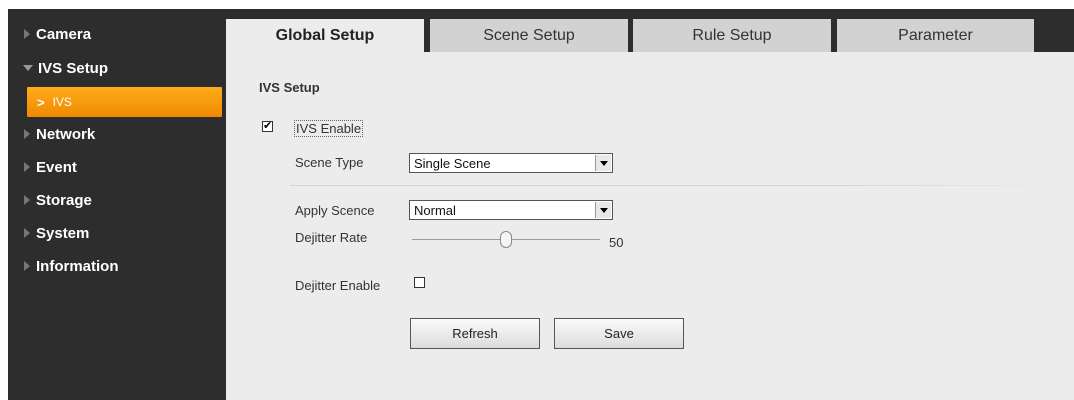 Image resolution: width=1074 pixels, height=400 pixels. Describe the element at coordinates (115, 167) in the screenshot. I see `sidebar-item-event: Event` at that location.